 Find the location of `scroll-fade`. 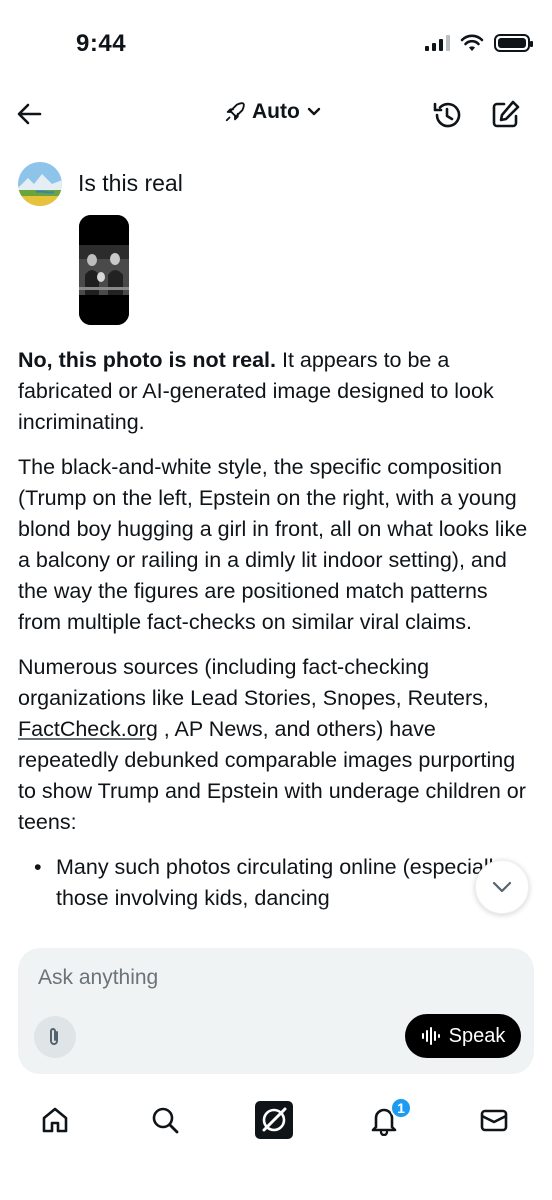

scroll-fade is located at coordinates (276, 925).